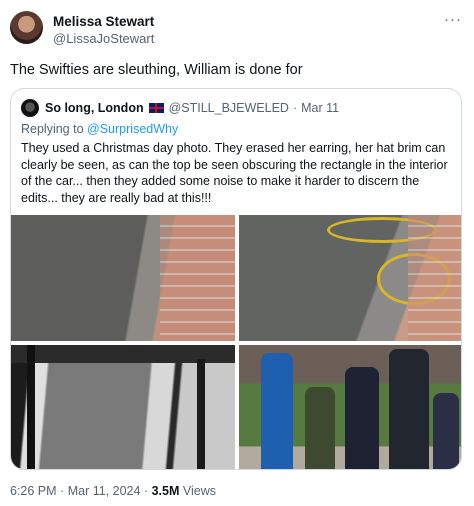 Image resolution: width=474 pixels, height=506 pixels. I want to click on views-label: Views, so click(199, 491).